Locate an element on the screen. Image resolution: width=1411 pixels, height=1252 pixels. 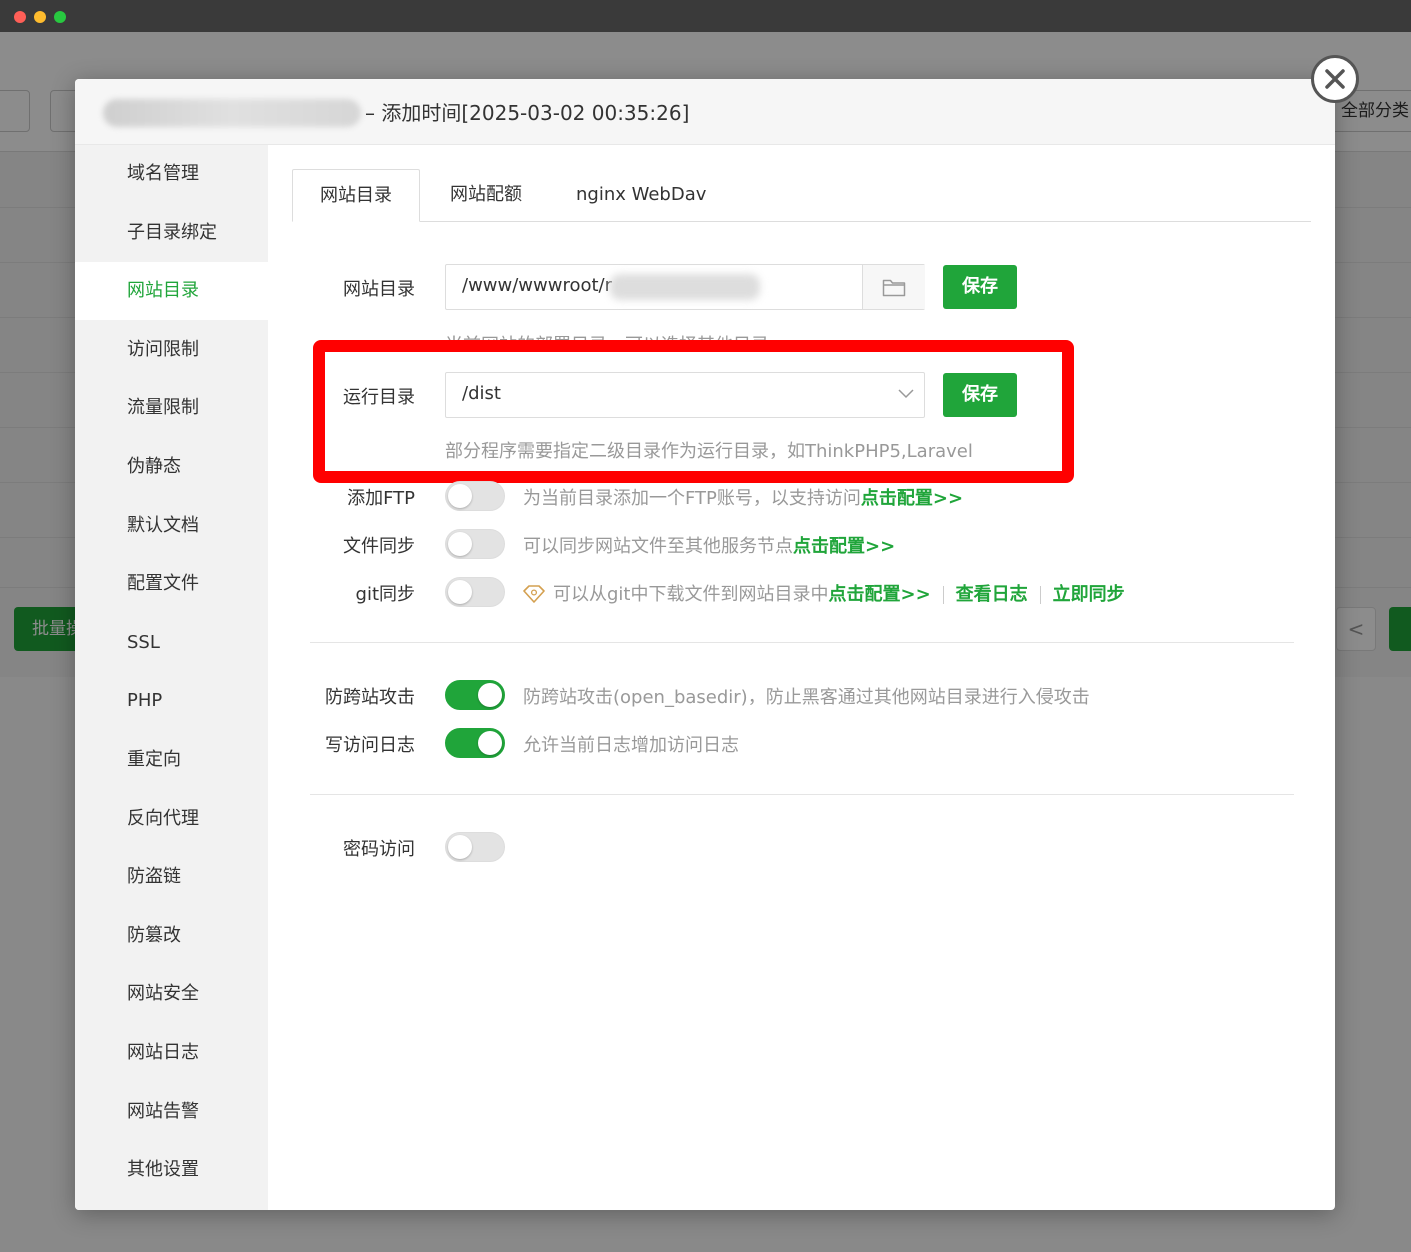
sidebar-item-rewrite: 伪静态 is located at coordinates (171, 467).